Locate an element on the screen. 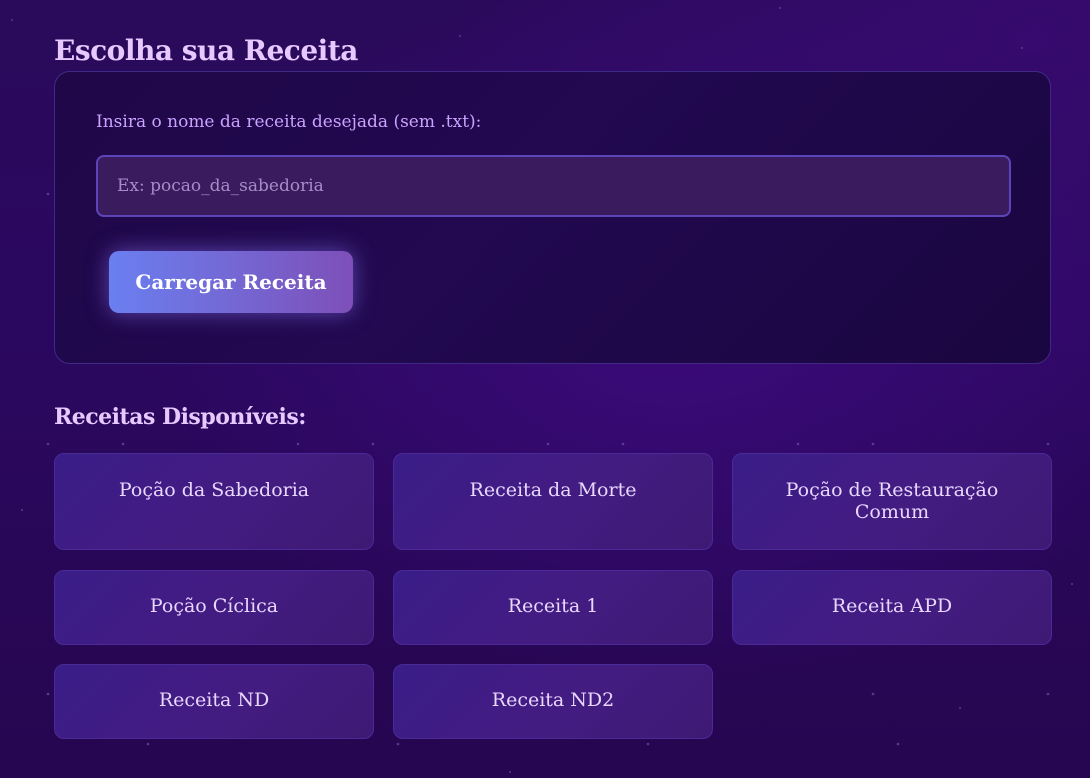 Image resolution: width=1090 pixels, height=778 pixels. recipe-card-receita-1: Receita 1 is located at coordinates (553, 607).